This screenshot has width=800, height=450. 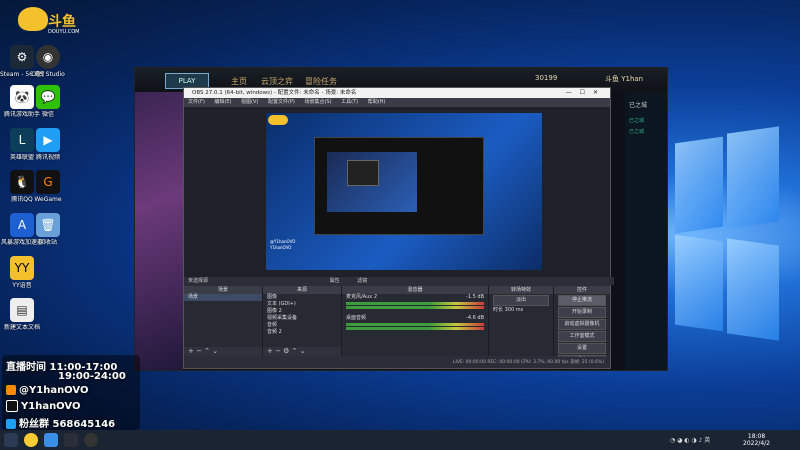 What do you see at coordinates (22, 314) in the screenshot?
I see `text-file-icon: ▤ 新建文本文档` at bounding box center [22, 314].